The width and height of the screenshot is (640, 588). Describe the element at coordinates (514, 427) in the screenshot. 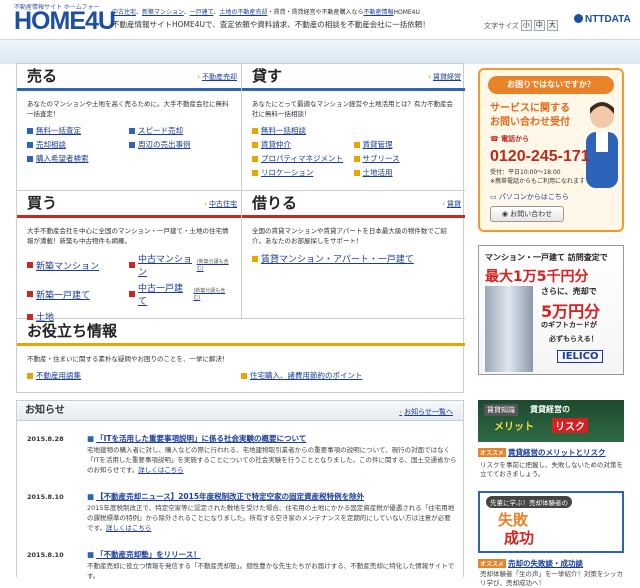

I see `ad-line: メリット` at that location.